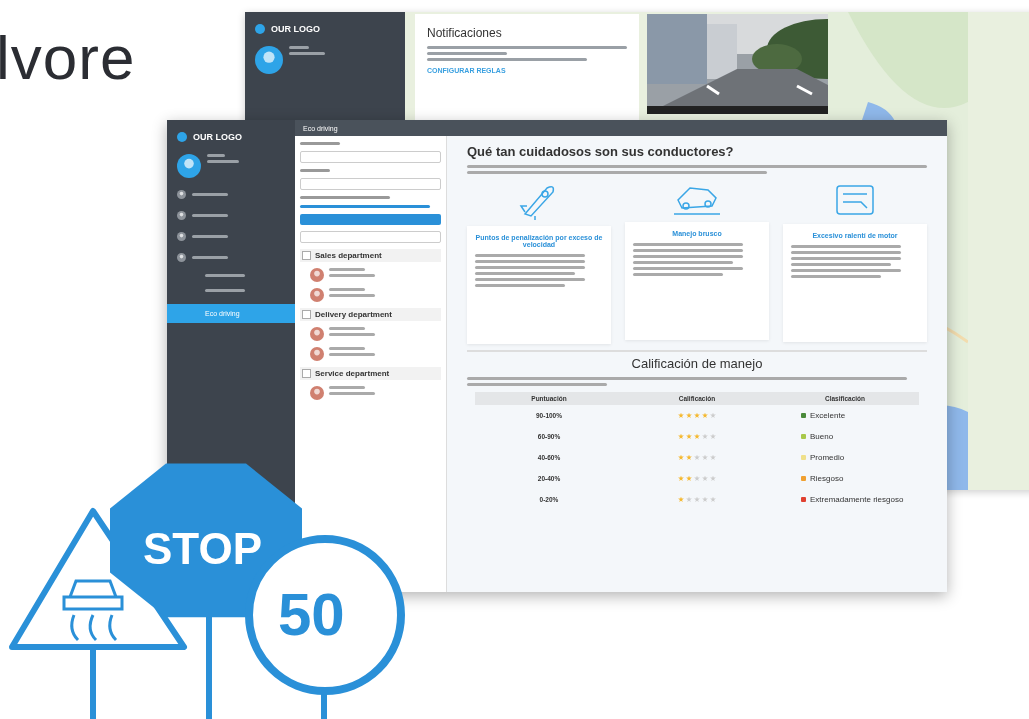 Image resolution: width=1029 pixels, height=719 pixels. Describe the element at coordinates (827, 457) in the screenshot. I see `table-cell: Promedio` at that location.